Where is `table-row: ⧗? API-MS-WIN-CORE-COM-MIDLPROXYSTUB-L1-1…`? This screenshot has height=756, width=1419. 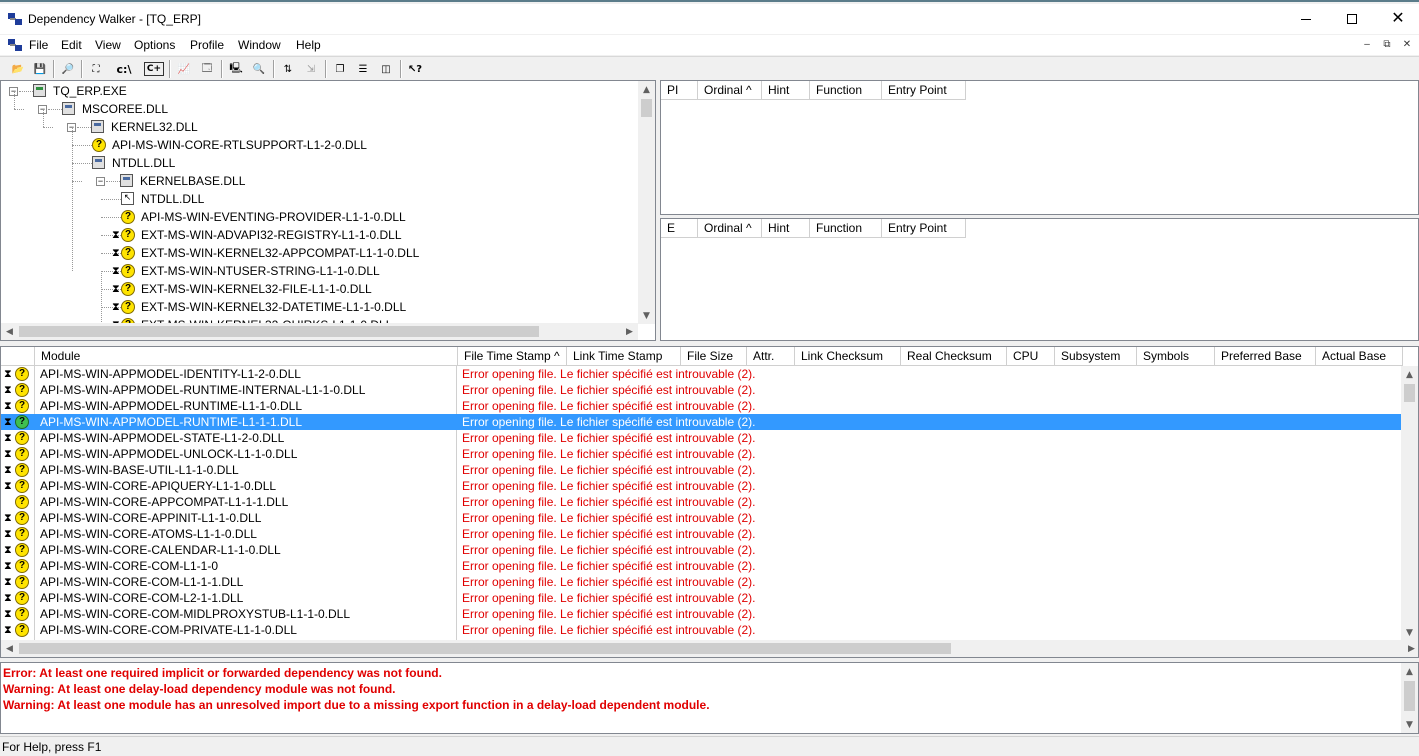
table-row: ⧗? API-MS-WIN-CORE-COM-MIDLPROXYSTUB-L1-1… is located at coordinates (702, 614).